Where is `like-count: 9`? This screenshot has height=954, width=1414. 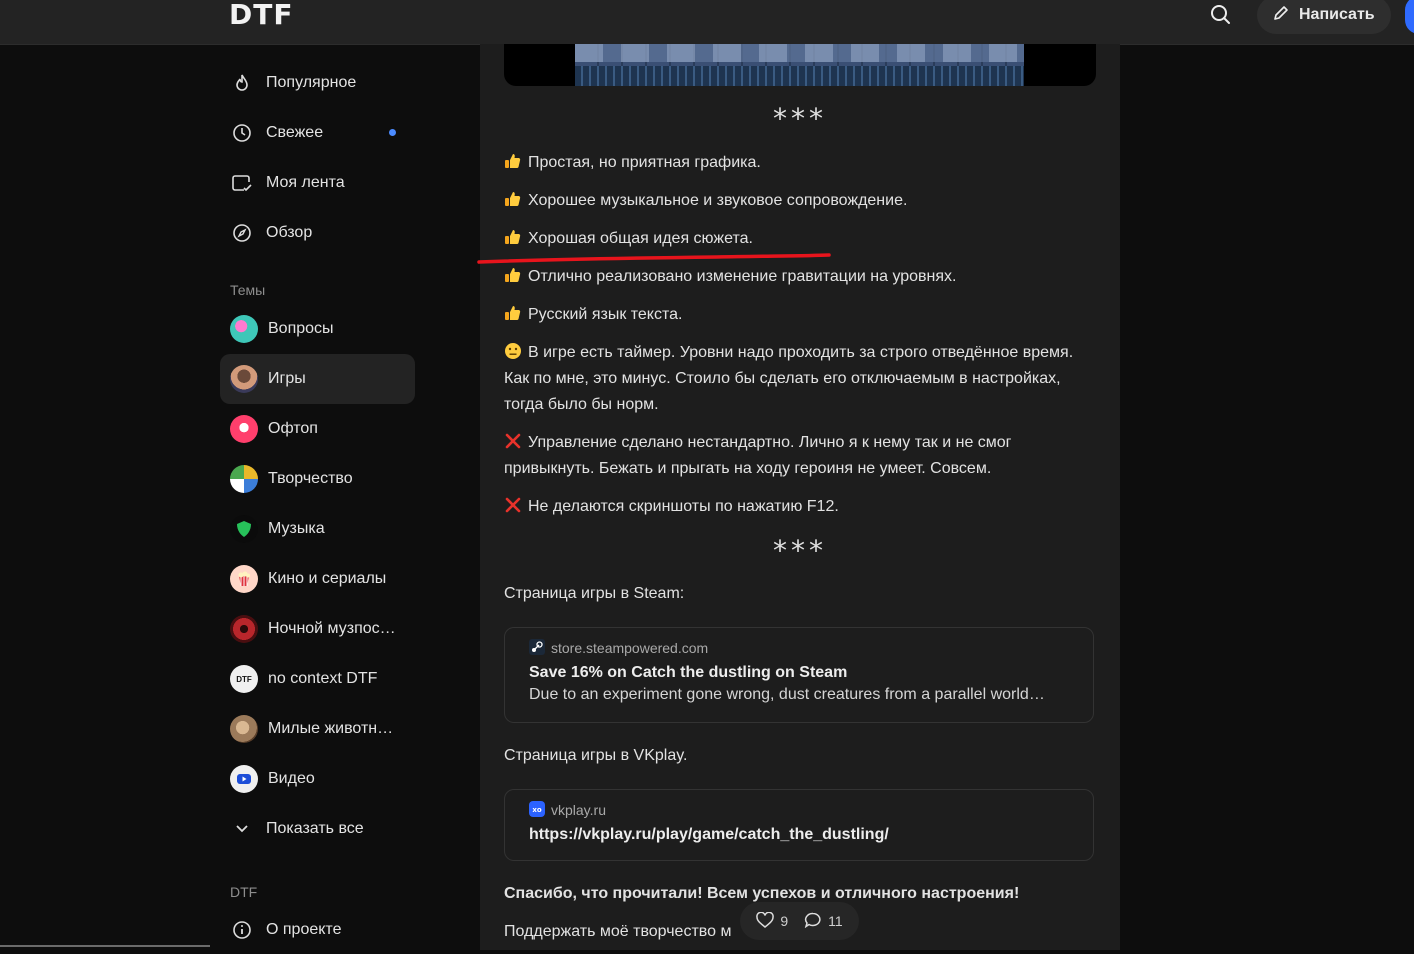 like-count: 9 is located at coordinates (784, 921).